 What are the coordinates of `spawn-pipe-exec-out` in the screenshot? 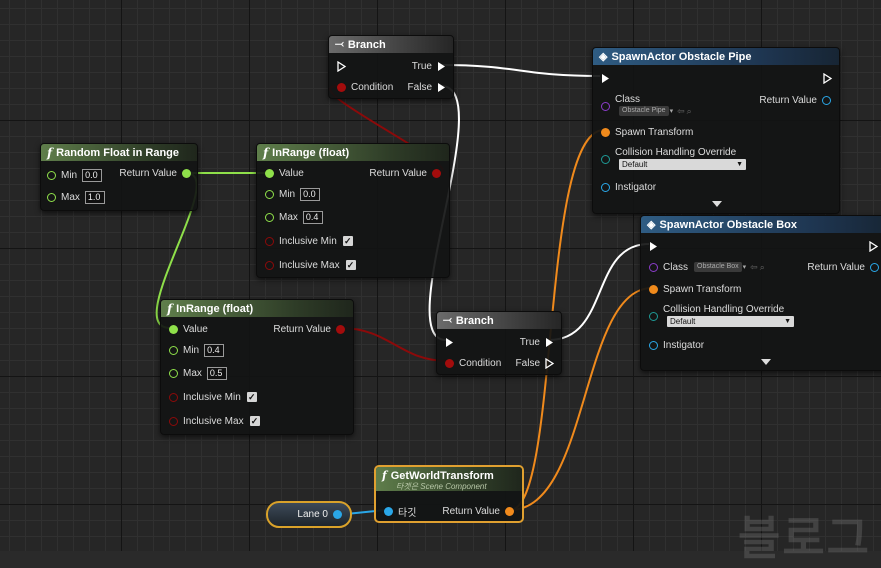 It's located at (828, 78).